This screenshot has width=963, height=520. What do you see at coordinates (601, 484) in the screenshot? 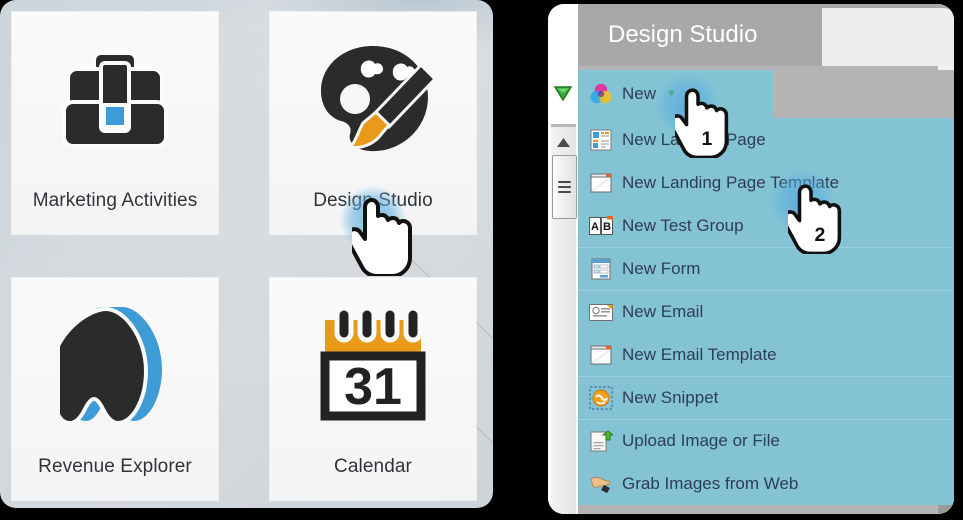
I see `grab-hand-icon` at bounding box center [601, 484].